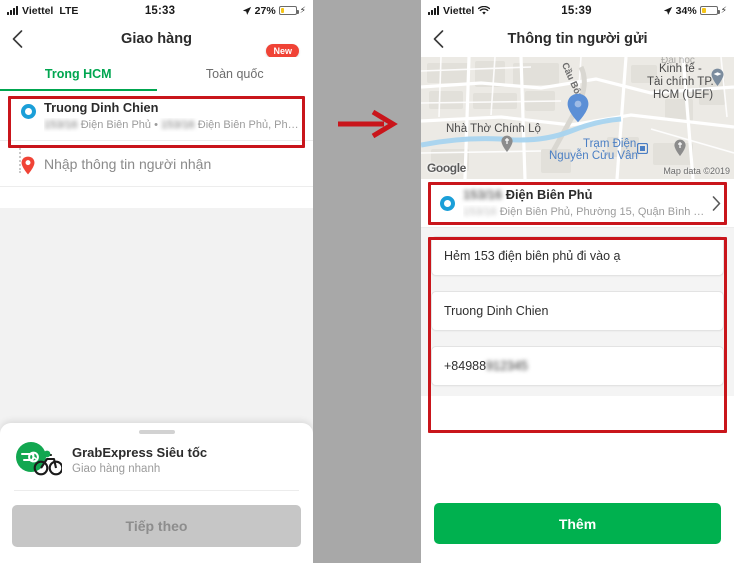  I want to click on right-arrow-icon, so click(368, 124).